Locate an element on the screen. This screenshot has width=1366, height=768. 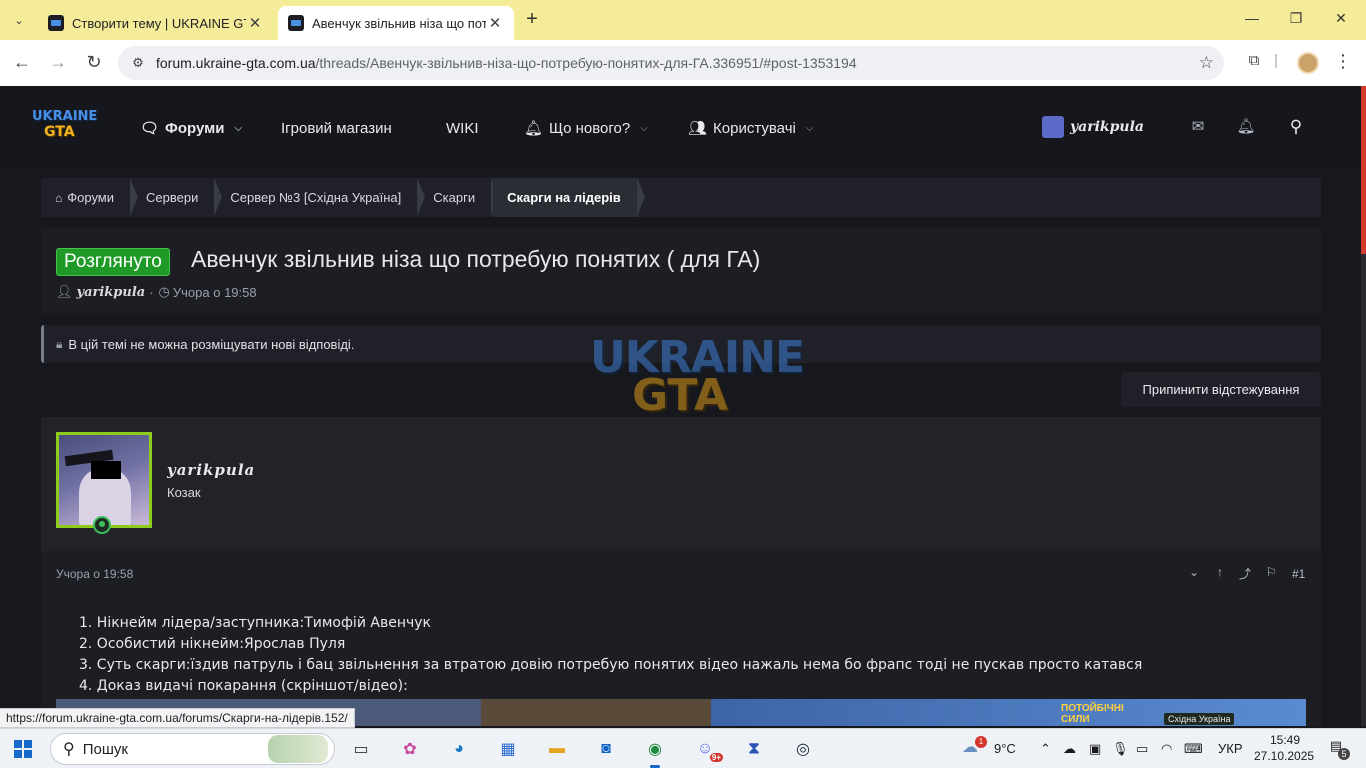
steam-icon: ◎ is located at coordinates (803, 749).